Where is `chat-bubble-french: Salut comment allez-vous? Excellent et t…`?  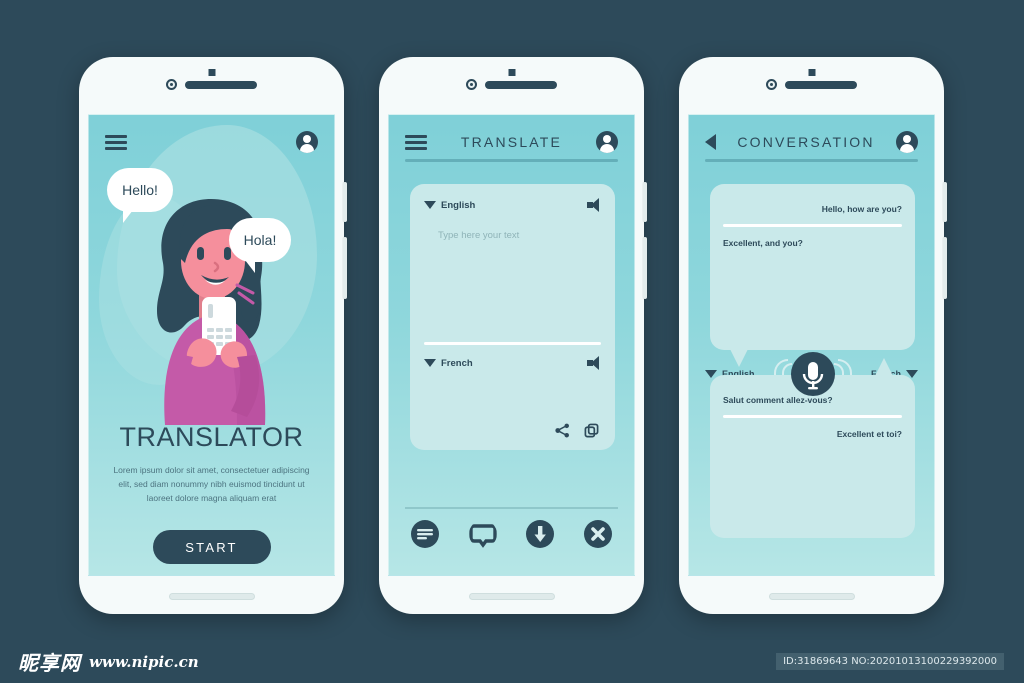
chat-bubble-french: Salut comment allez-vous? Excellent et t… is located at coordinates (812, 448).